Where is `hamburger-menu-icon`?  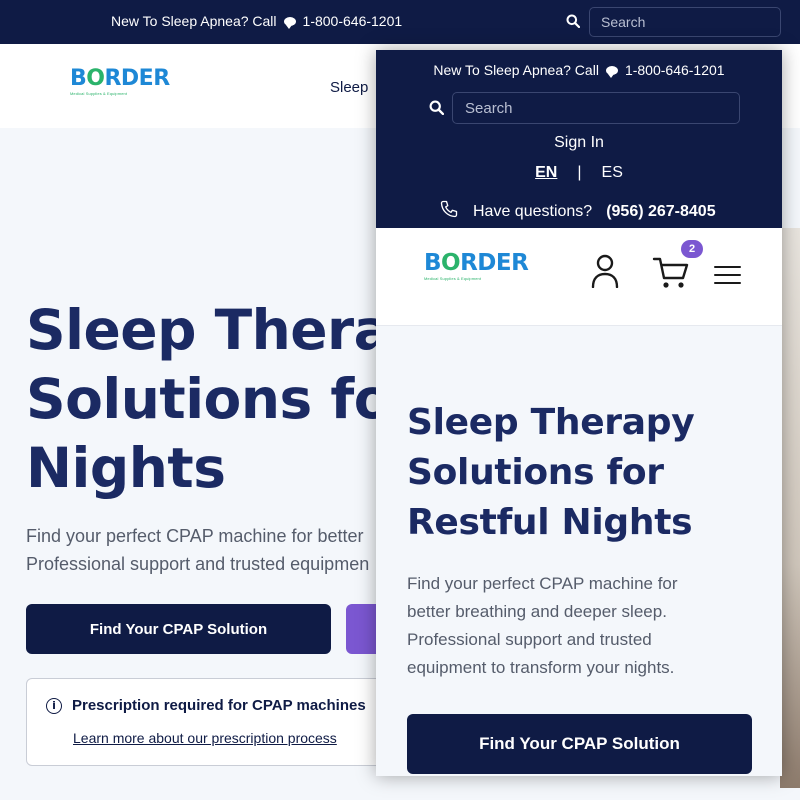
hamburger-menu-icon is located at coordinates (727, 278).